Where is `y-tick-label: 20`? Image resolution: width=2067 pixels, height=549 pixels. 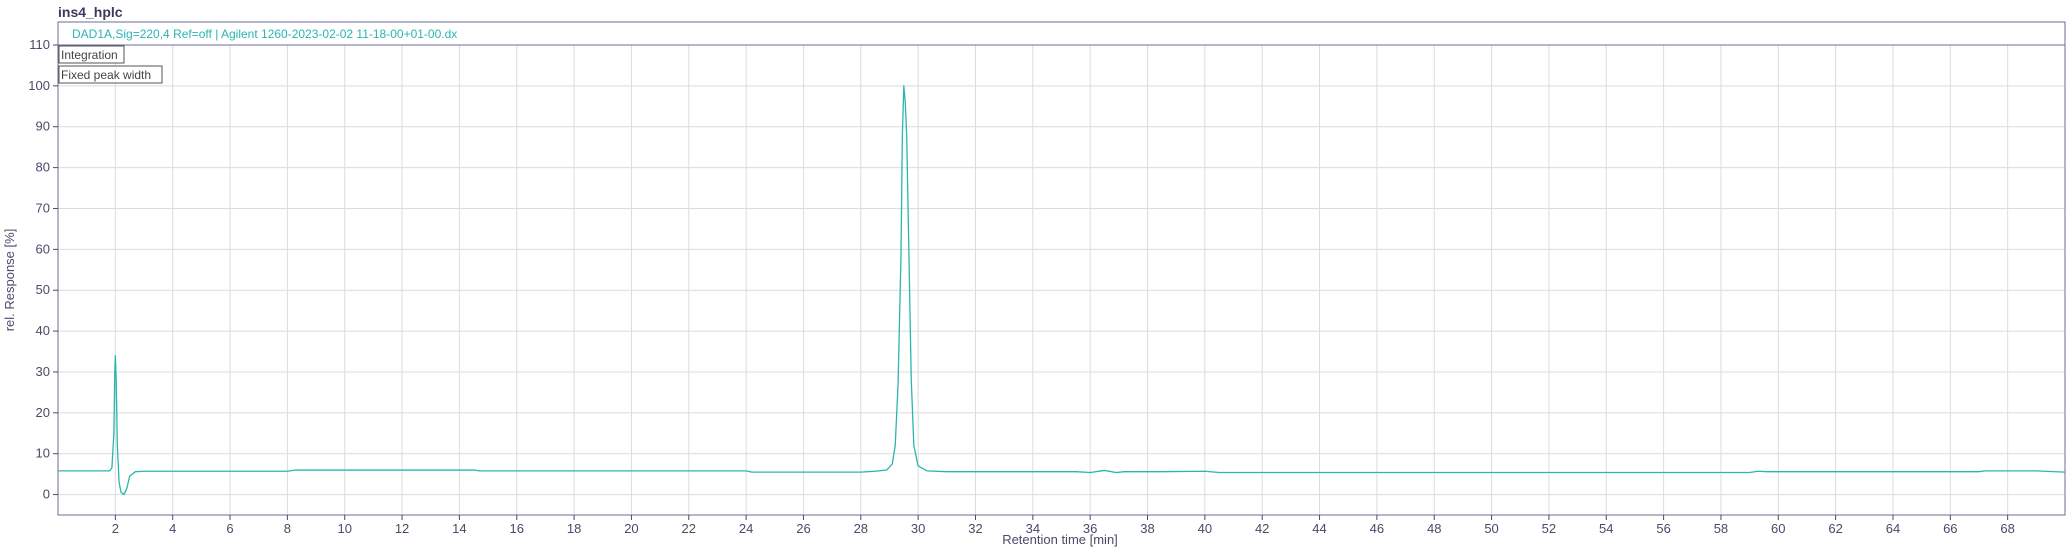 y-tick-label: 20 is located at coordinates (43, 412).